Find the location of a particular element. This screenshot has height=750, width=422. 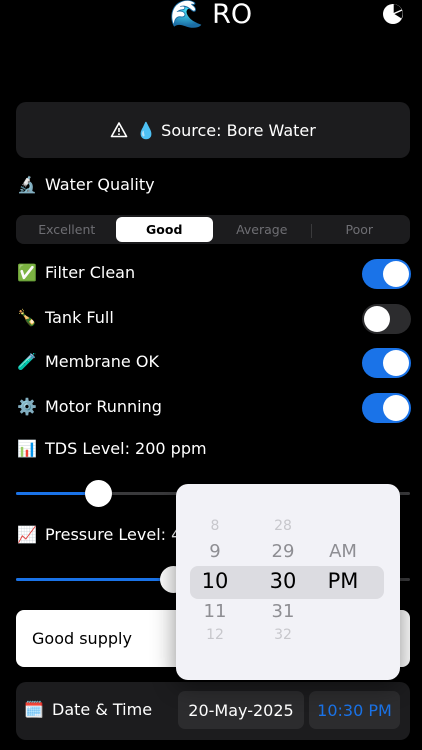

motor-running-label: Motor Running is located at coordinates (103, 406).